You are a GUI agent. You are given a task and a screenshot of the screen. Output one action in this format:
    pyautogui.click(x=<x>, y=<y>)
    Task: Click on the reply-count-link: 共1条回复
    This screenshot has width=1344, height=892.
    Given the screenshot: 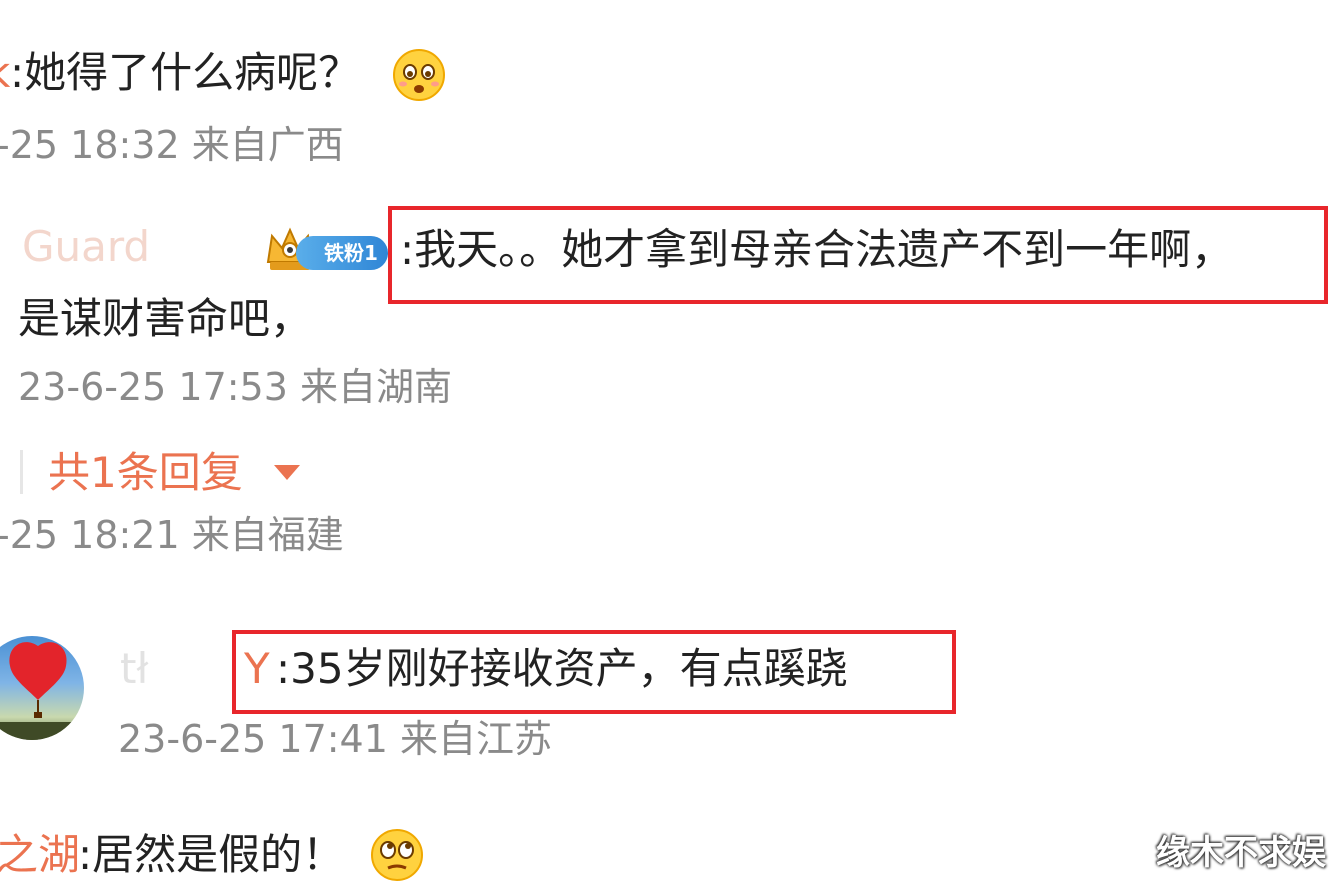 What is the action you would take?
    pyautogui.click(x=145, y=473)
    